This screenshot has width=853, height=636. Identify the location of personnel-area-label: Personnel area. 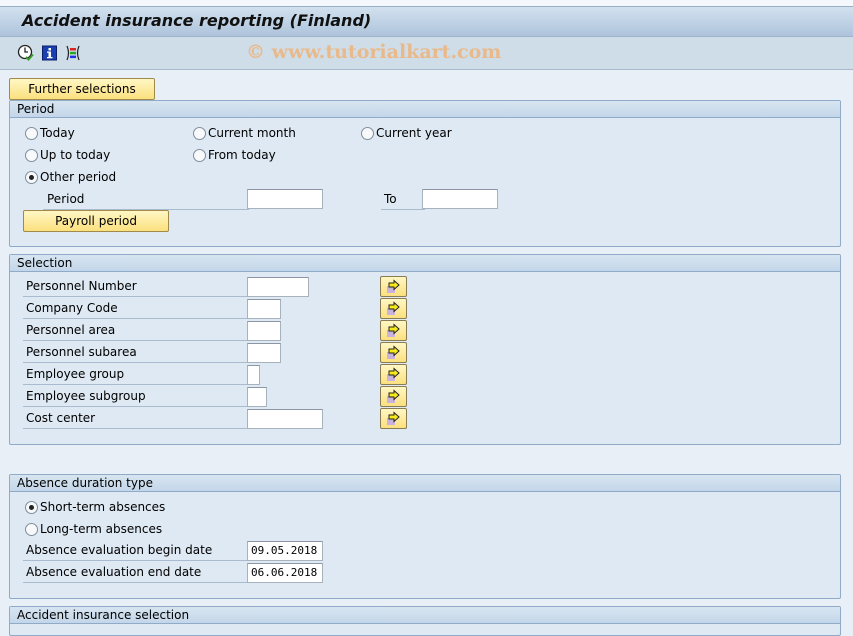
(136, 331).